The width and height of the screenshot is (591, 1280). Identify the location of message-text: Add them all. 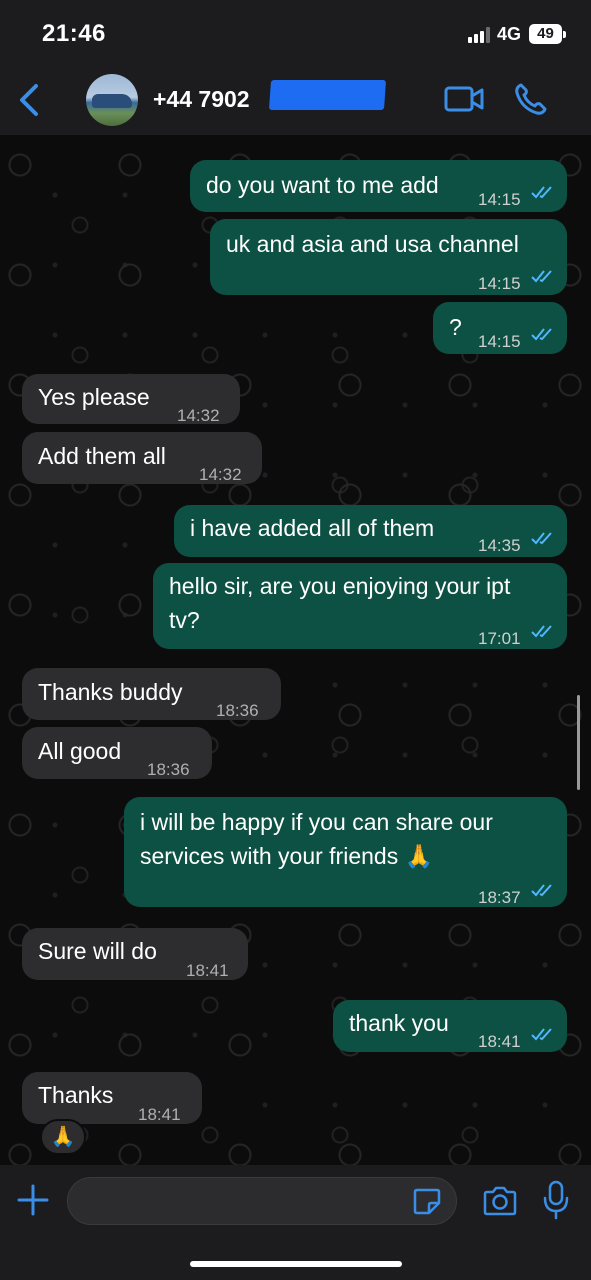
(102, 456).